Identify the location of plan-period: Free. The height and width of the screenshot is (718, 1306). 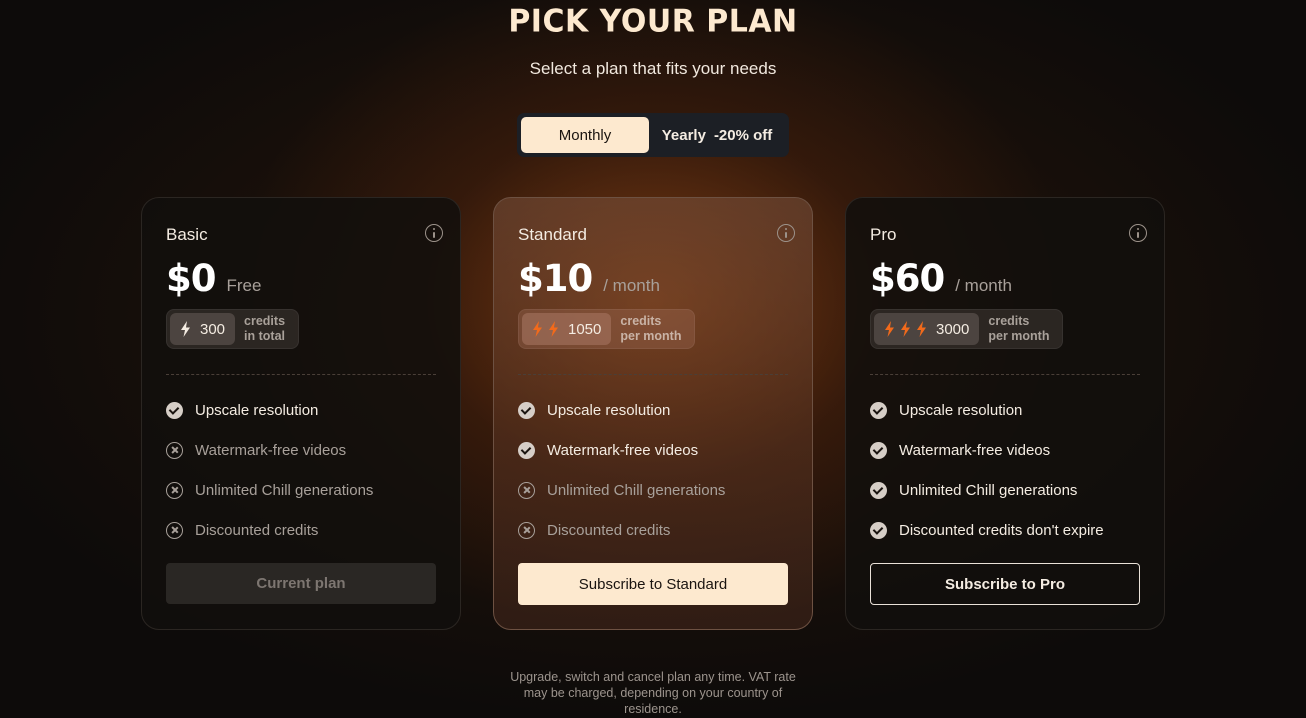
(244, 285).